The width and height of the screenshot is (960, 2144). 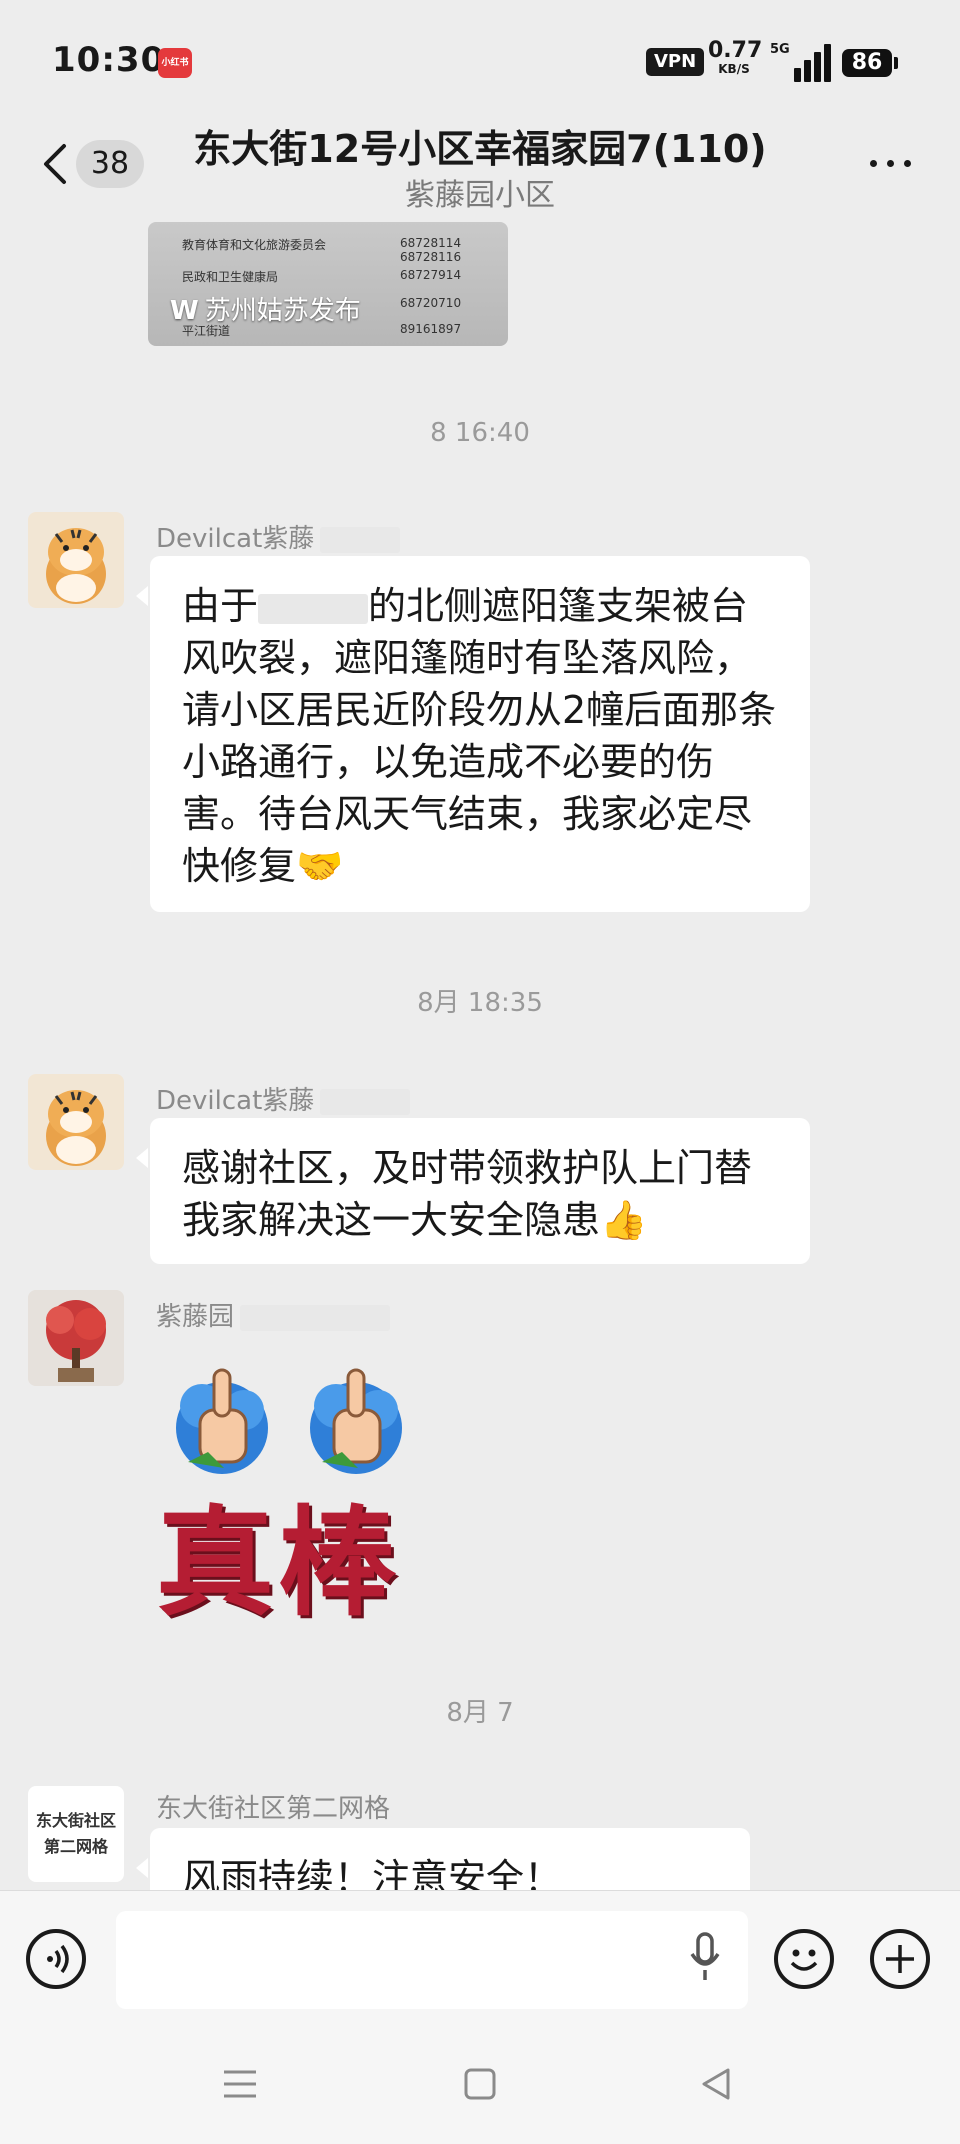 I want to click on emoji-icon, so click(x=804, y=1959).